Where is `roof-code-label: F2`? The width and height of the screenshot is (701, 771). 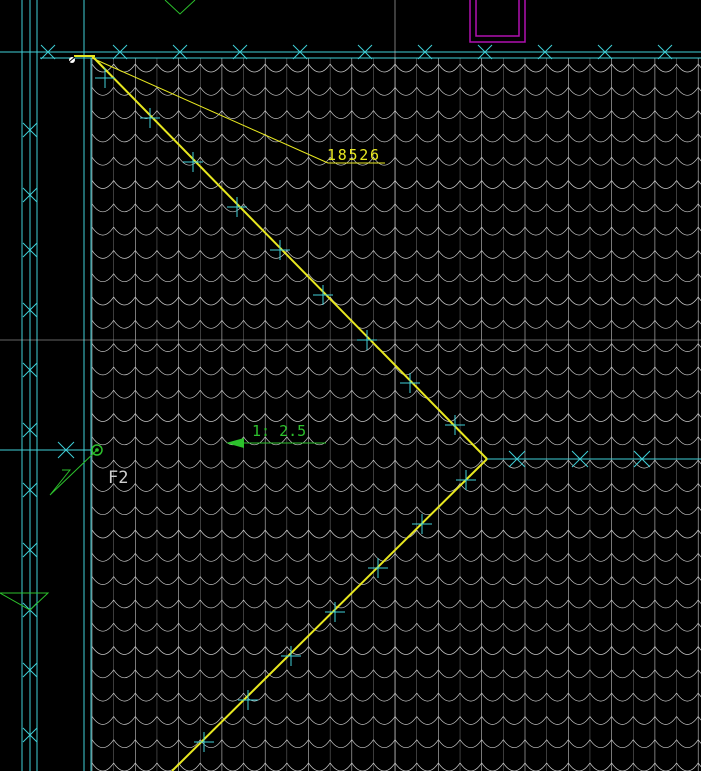
roof-code-label: F2 is located at coordinates (118, 478).